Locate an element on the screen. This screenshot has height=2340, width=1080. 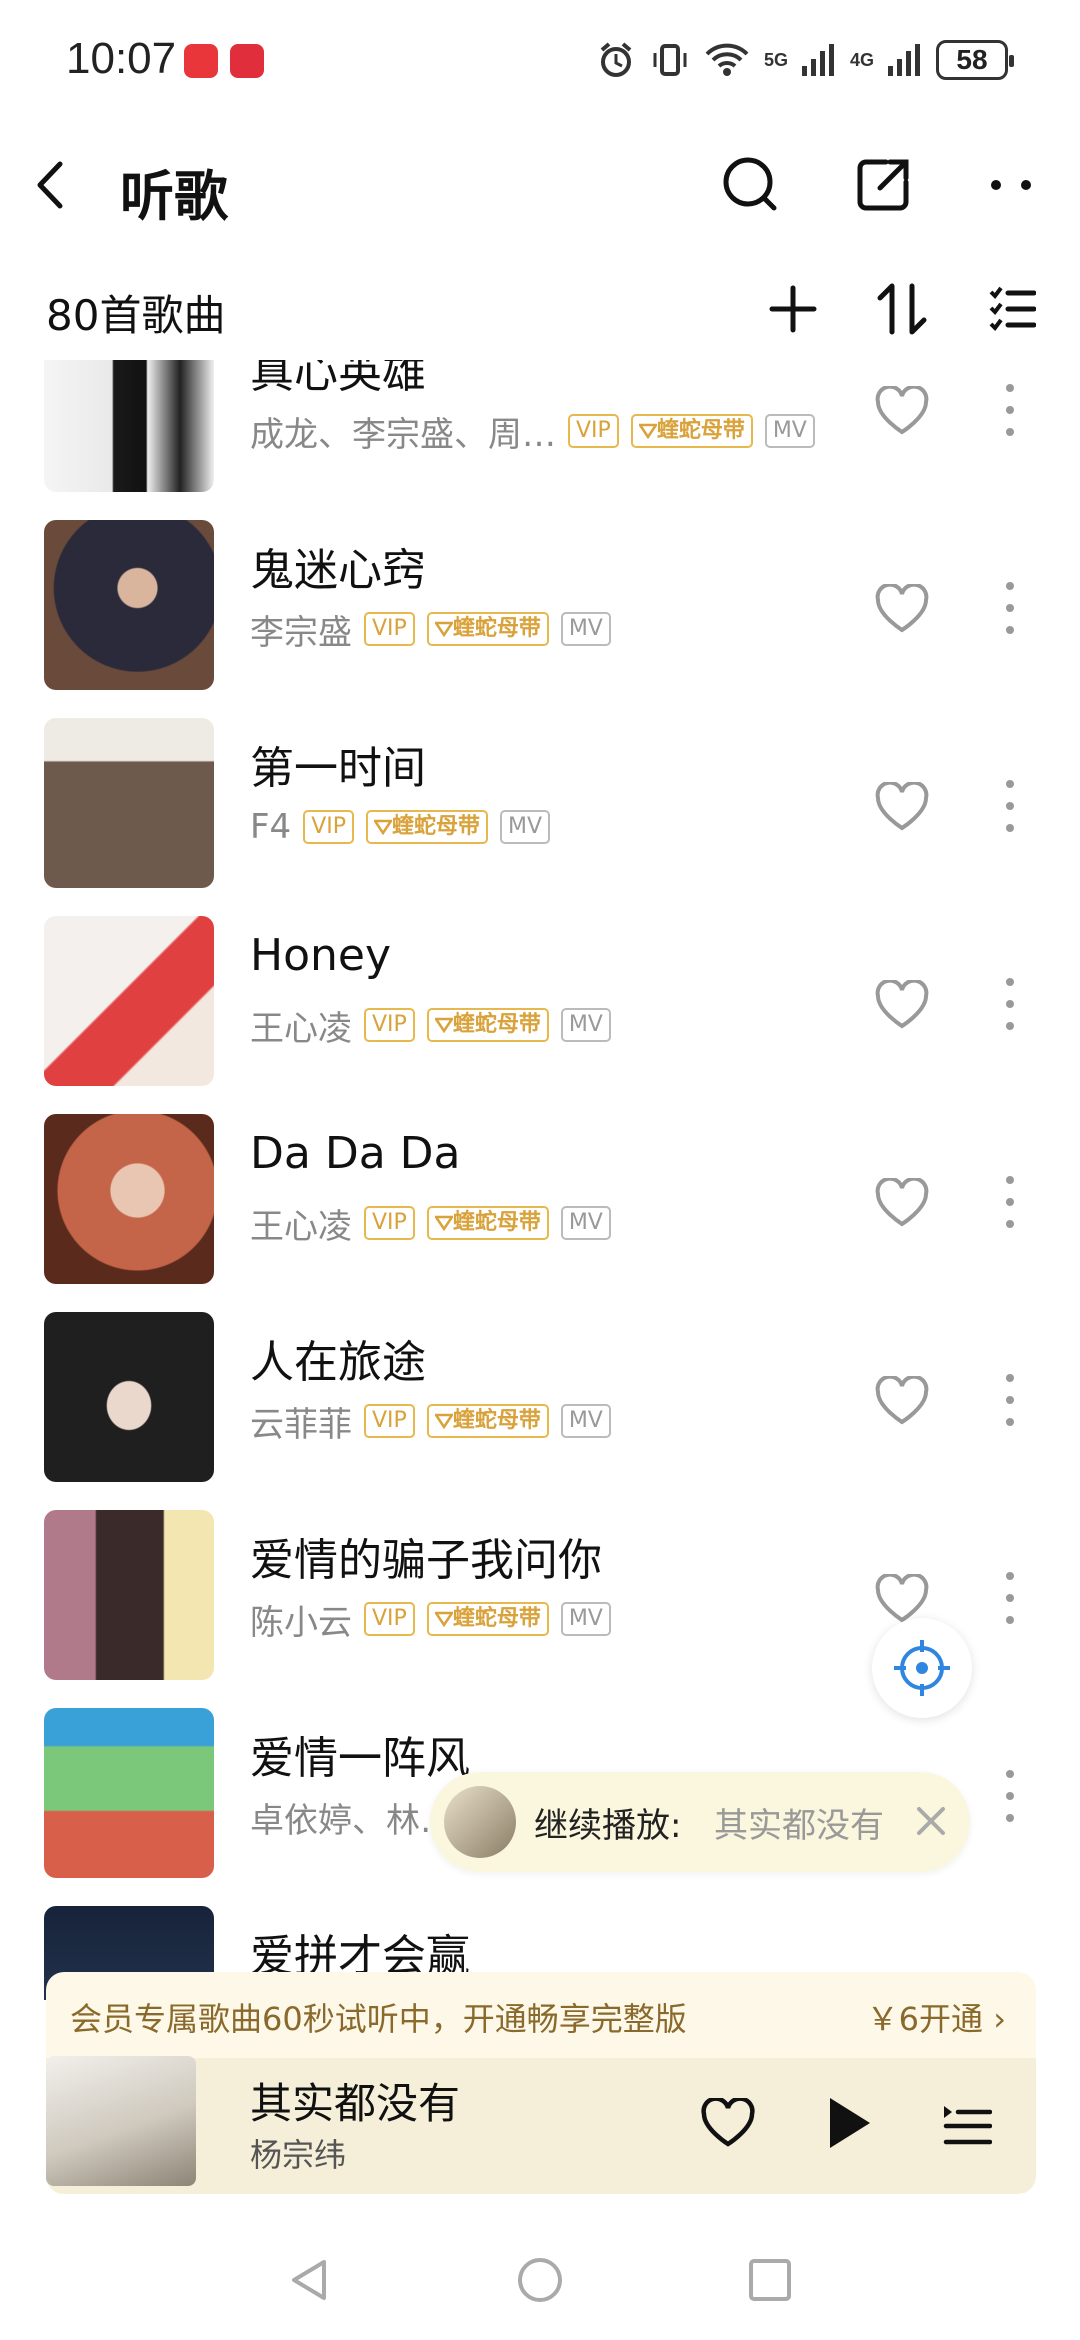
close-icon is located at coordinates (931, 1821).